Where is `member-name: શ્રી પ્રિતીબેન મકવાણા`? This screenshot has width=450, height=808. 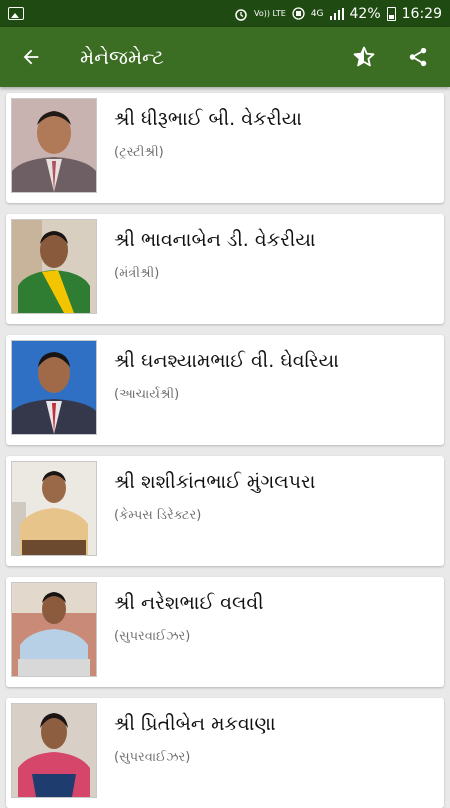 member-name: શ્રી પ્રિતીબેન મકવાણા is located at coordinates (195, 724).